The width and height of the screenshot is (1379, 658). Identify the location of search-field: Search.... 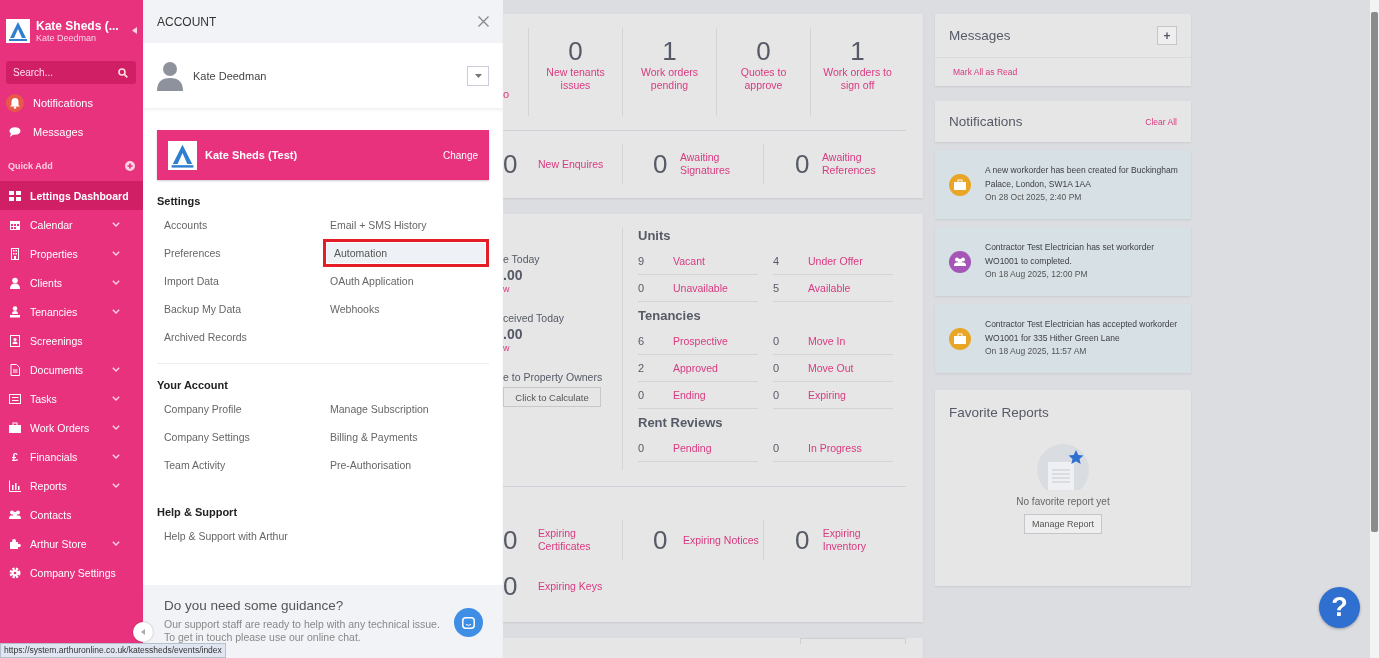
(71, 72).